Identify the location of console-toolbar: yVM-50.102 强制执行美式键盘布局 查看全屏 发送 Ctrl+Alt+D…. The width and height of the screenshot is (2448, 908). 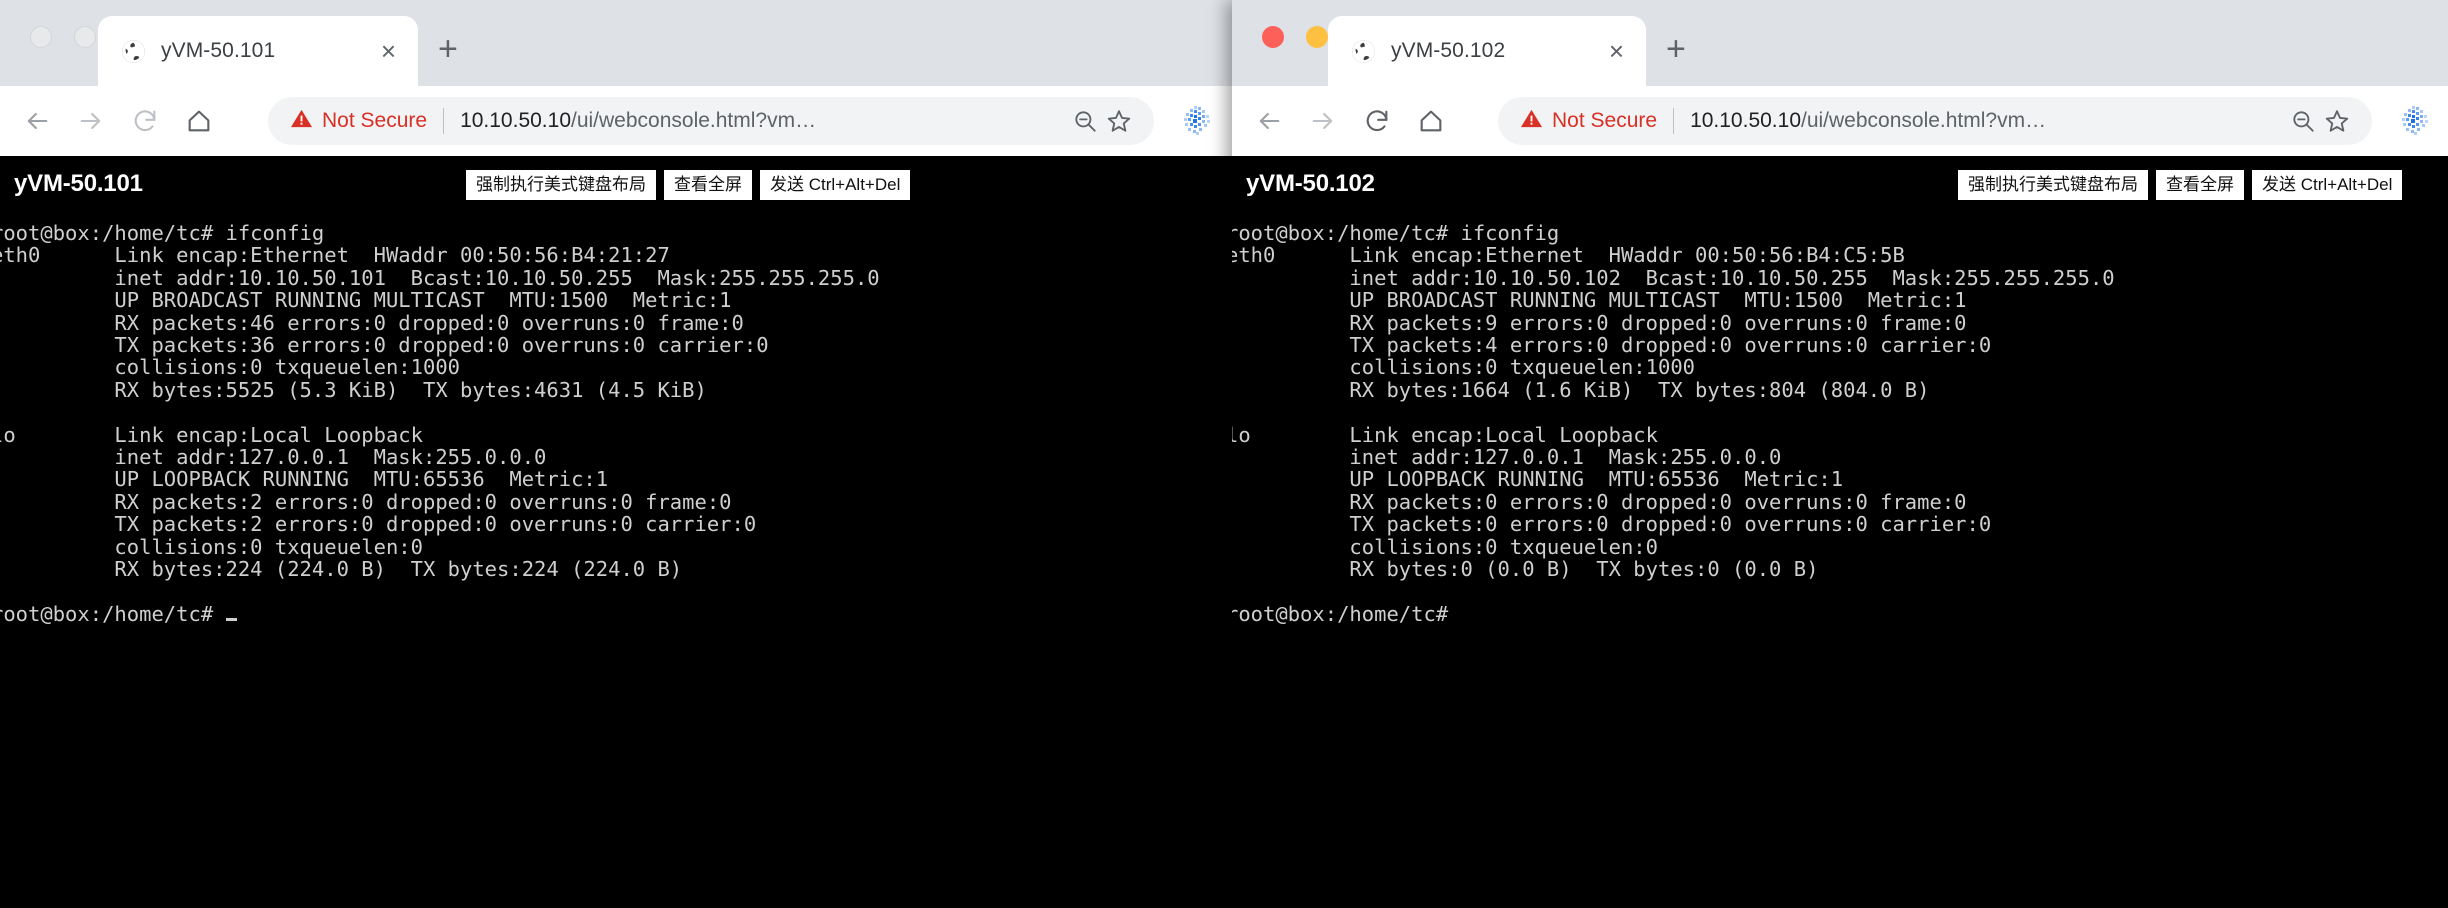
(1840, 187).